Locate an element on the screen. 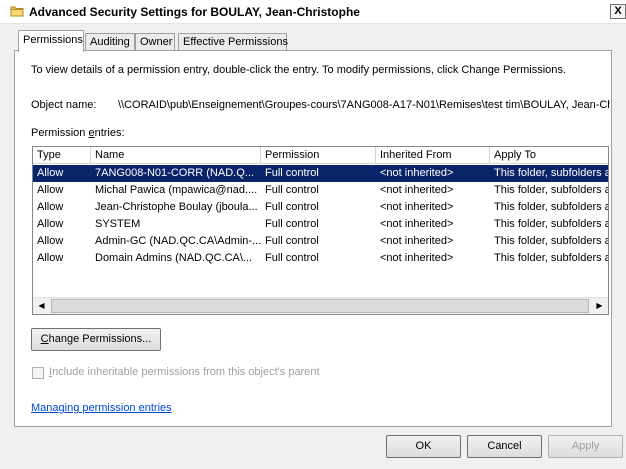 The width and height of the screenshot is (626, 469). tab-owner: Owner is located at coordinates (155, 42).